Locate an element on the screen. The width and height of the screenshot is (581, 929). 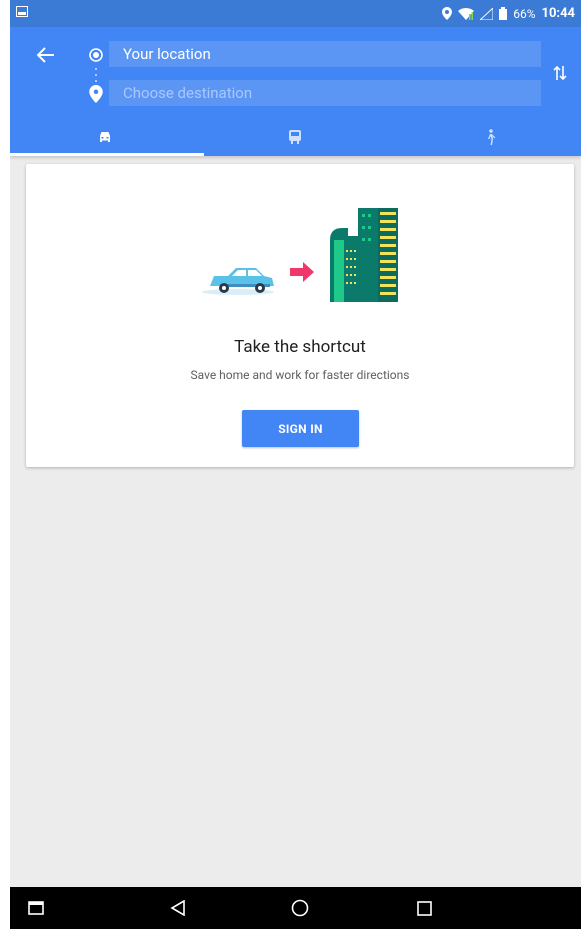
directions-header: Your location Choose destination is located at coordinates (295, 91).